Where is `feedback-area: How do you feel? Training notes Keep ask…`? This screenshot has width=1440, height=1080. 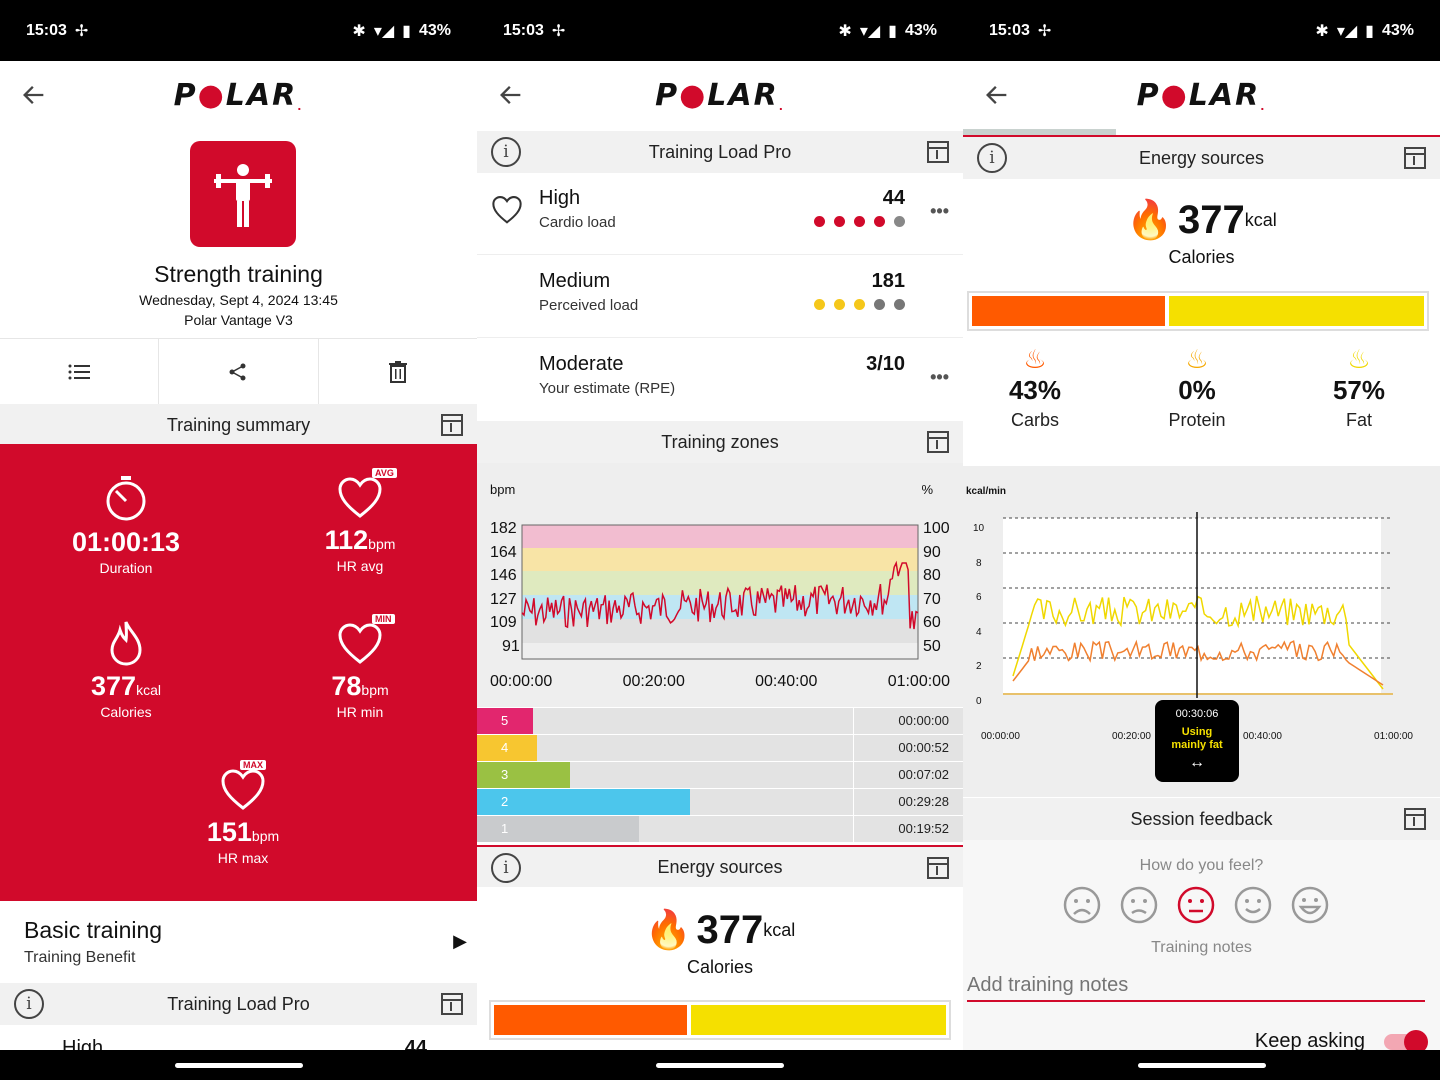 feedback-area: How do you feel? Training notes Keep ask… is located at coordinates (1201, 947).